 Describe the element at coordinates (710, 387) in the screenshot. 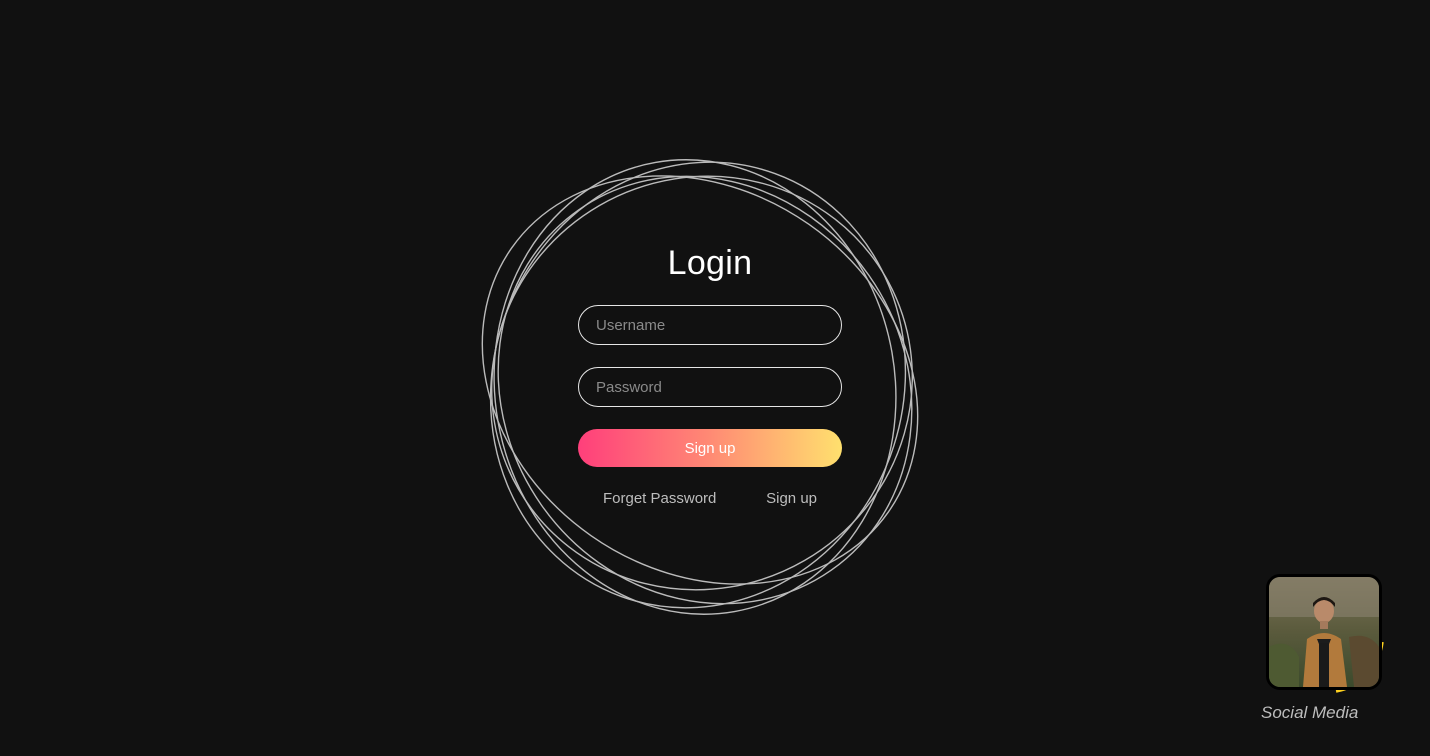

I see `password-input` at that location.